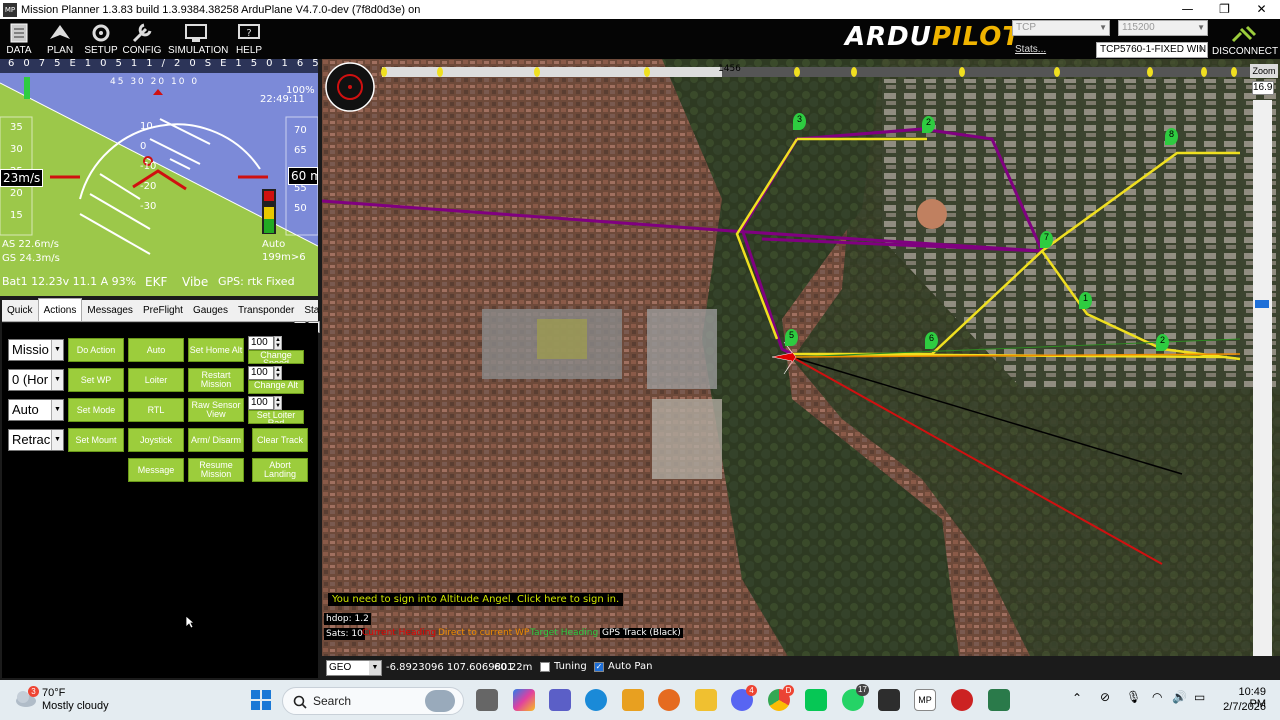 The image size is (1280, 720). I want to click on raw-sensor-view-button: Raw Sensor View, so click(216, 410).